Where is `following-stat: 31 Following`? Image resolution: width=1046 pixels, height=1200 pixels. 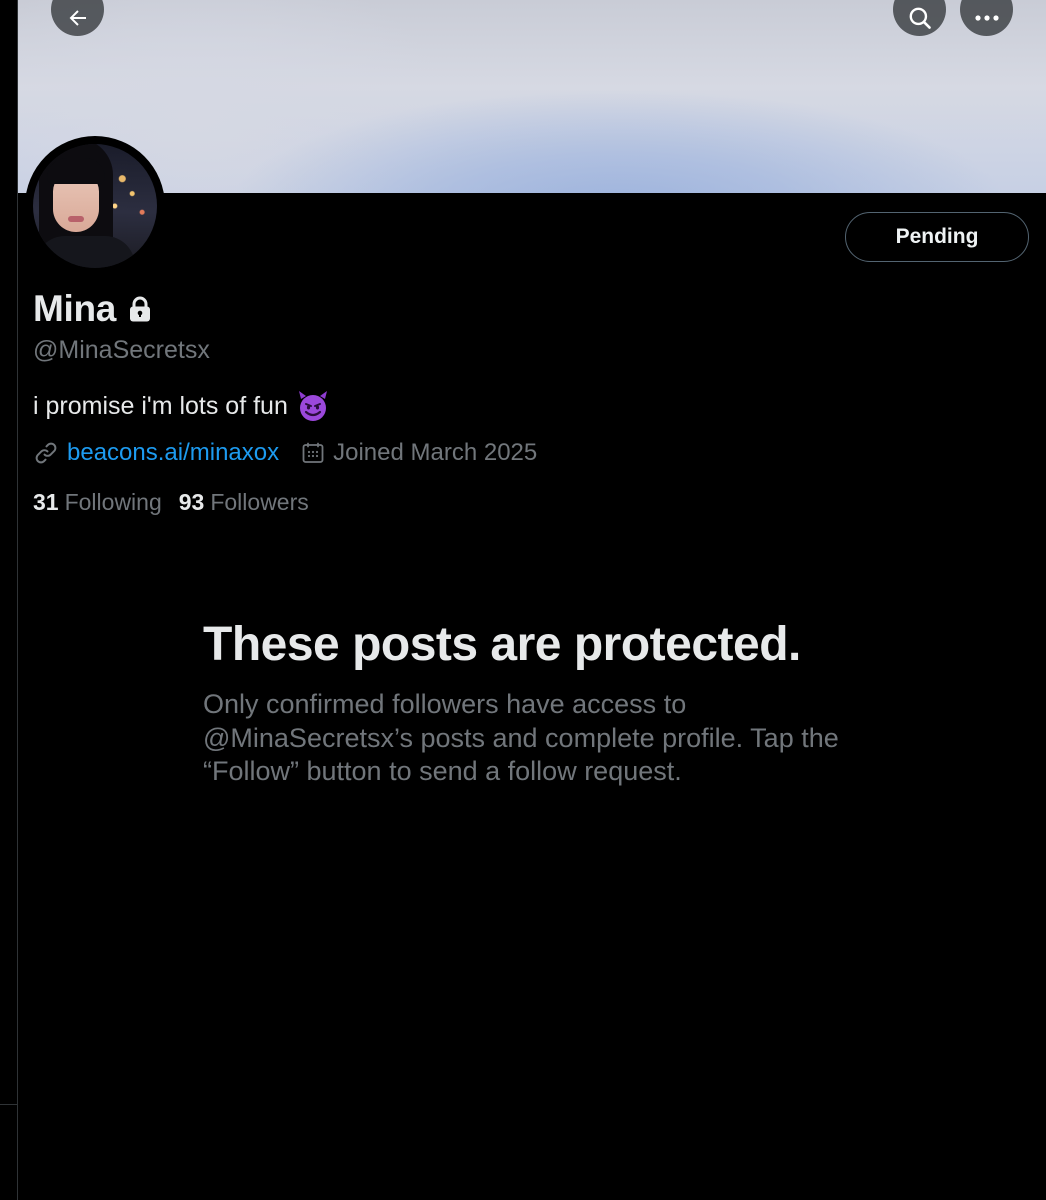
following-stat: 31 Following is located at coordinates (97, 502).